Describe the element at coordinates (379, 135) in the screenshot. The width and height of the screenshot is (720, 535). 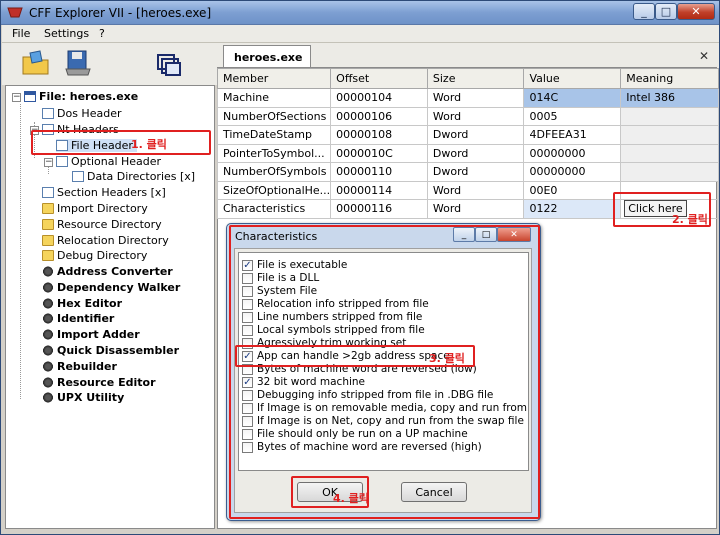
I see `cell-offset: 00000108` at that location.